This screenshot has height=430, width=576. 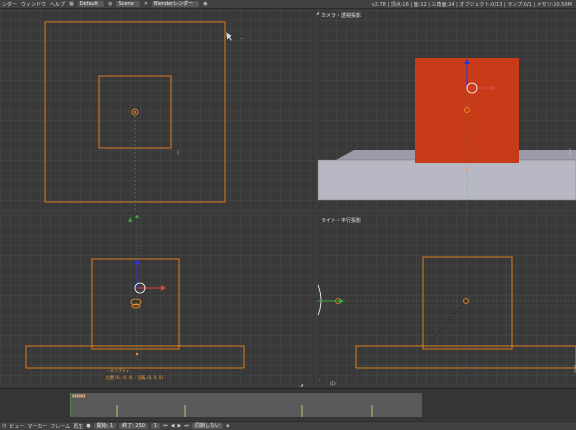 What do you see at coordinates (9, 4) in the screenshot?
I see `menu-render: ンダー` at bounding box center [9, 4].